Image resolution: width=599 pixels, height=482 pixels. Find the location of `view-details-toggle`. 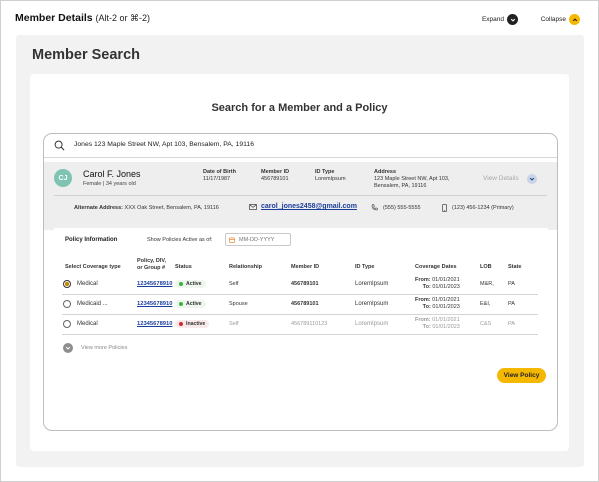

view-details-toggle is located at coordinates (532, 179).